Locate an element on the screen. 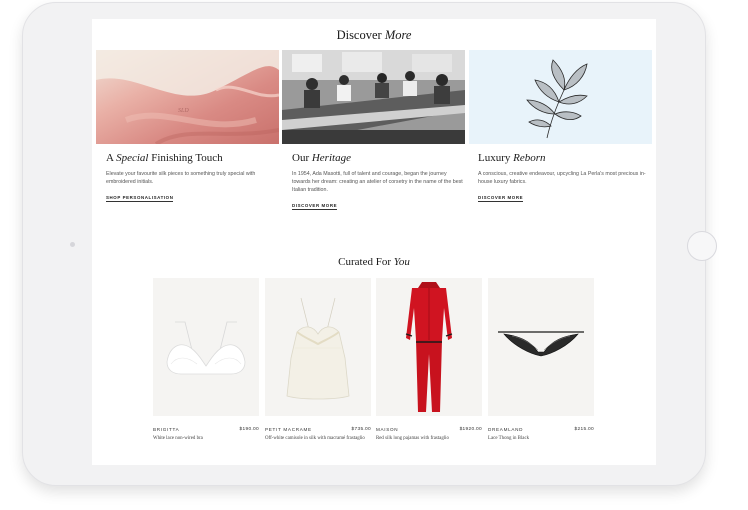 The image size is (748, 510). card-title-pre: Our is located at coordinates (302, 158).